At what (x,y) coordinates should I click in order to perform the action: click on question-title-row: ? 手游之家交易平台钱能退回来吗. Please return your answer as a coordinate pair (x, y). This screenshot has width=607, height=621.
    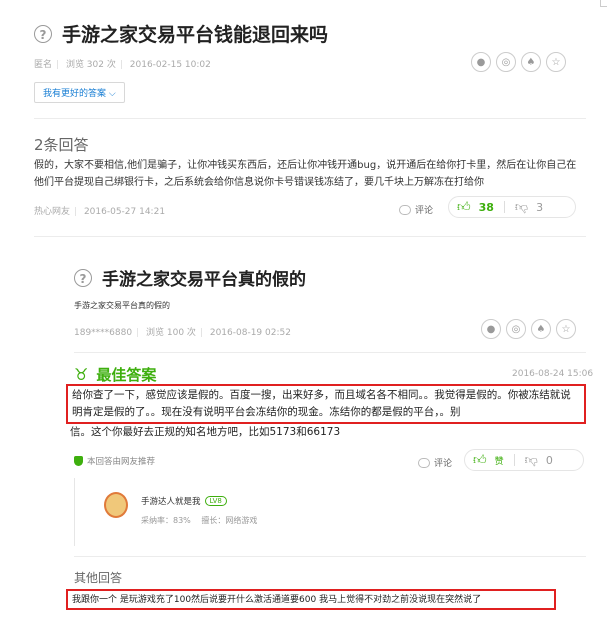
    Looking at the image, I should click on (181, 33).